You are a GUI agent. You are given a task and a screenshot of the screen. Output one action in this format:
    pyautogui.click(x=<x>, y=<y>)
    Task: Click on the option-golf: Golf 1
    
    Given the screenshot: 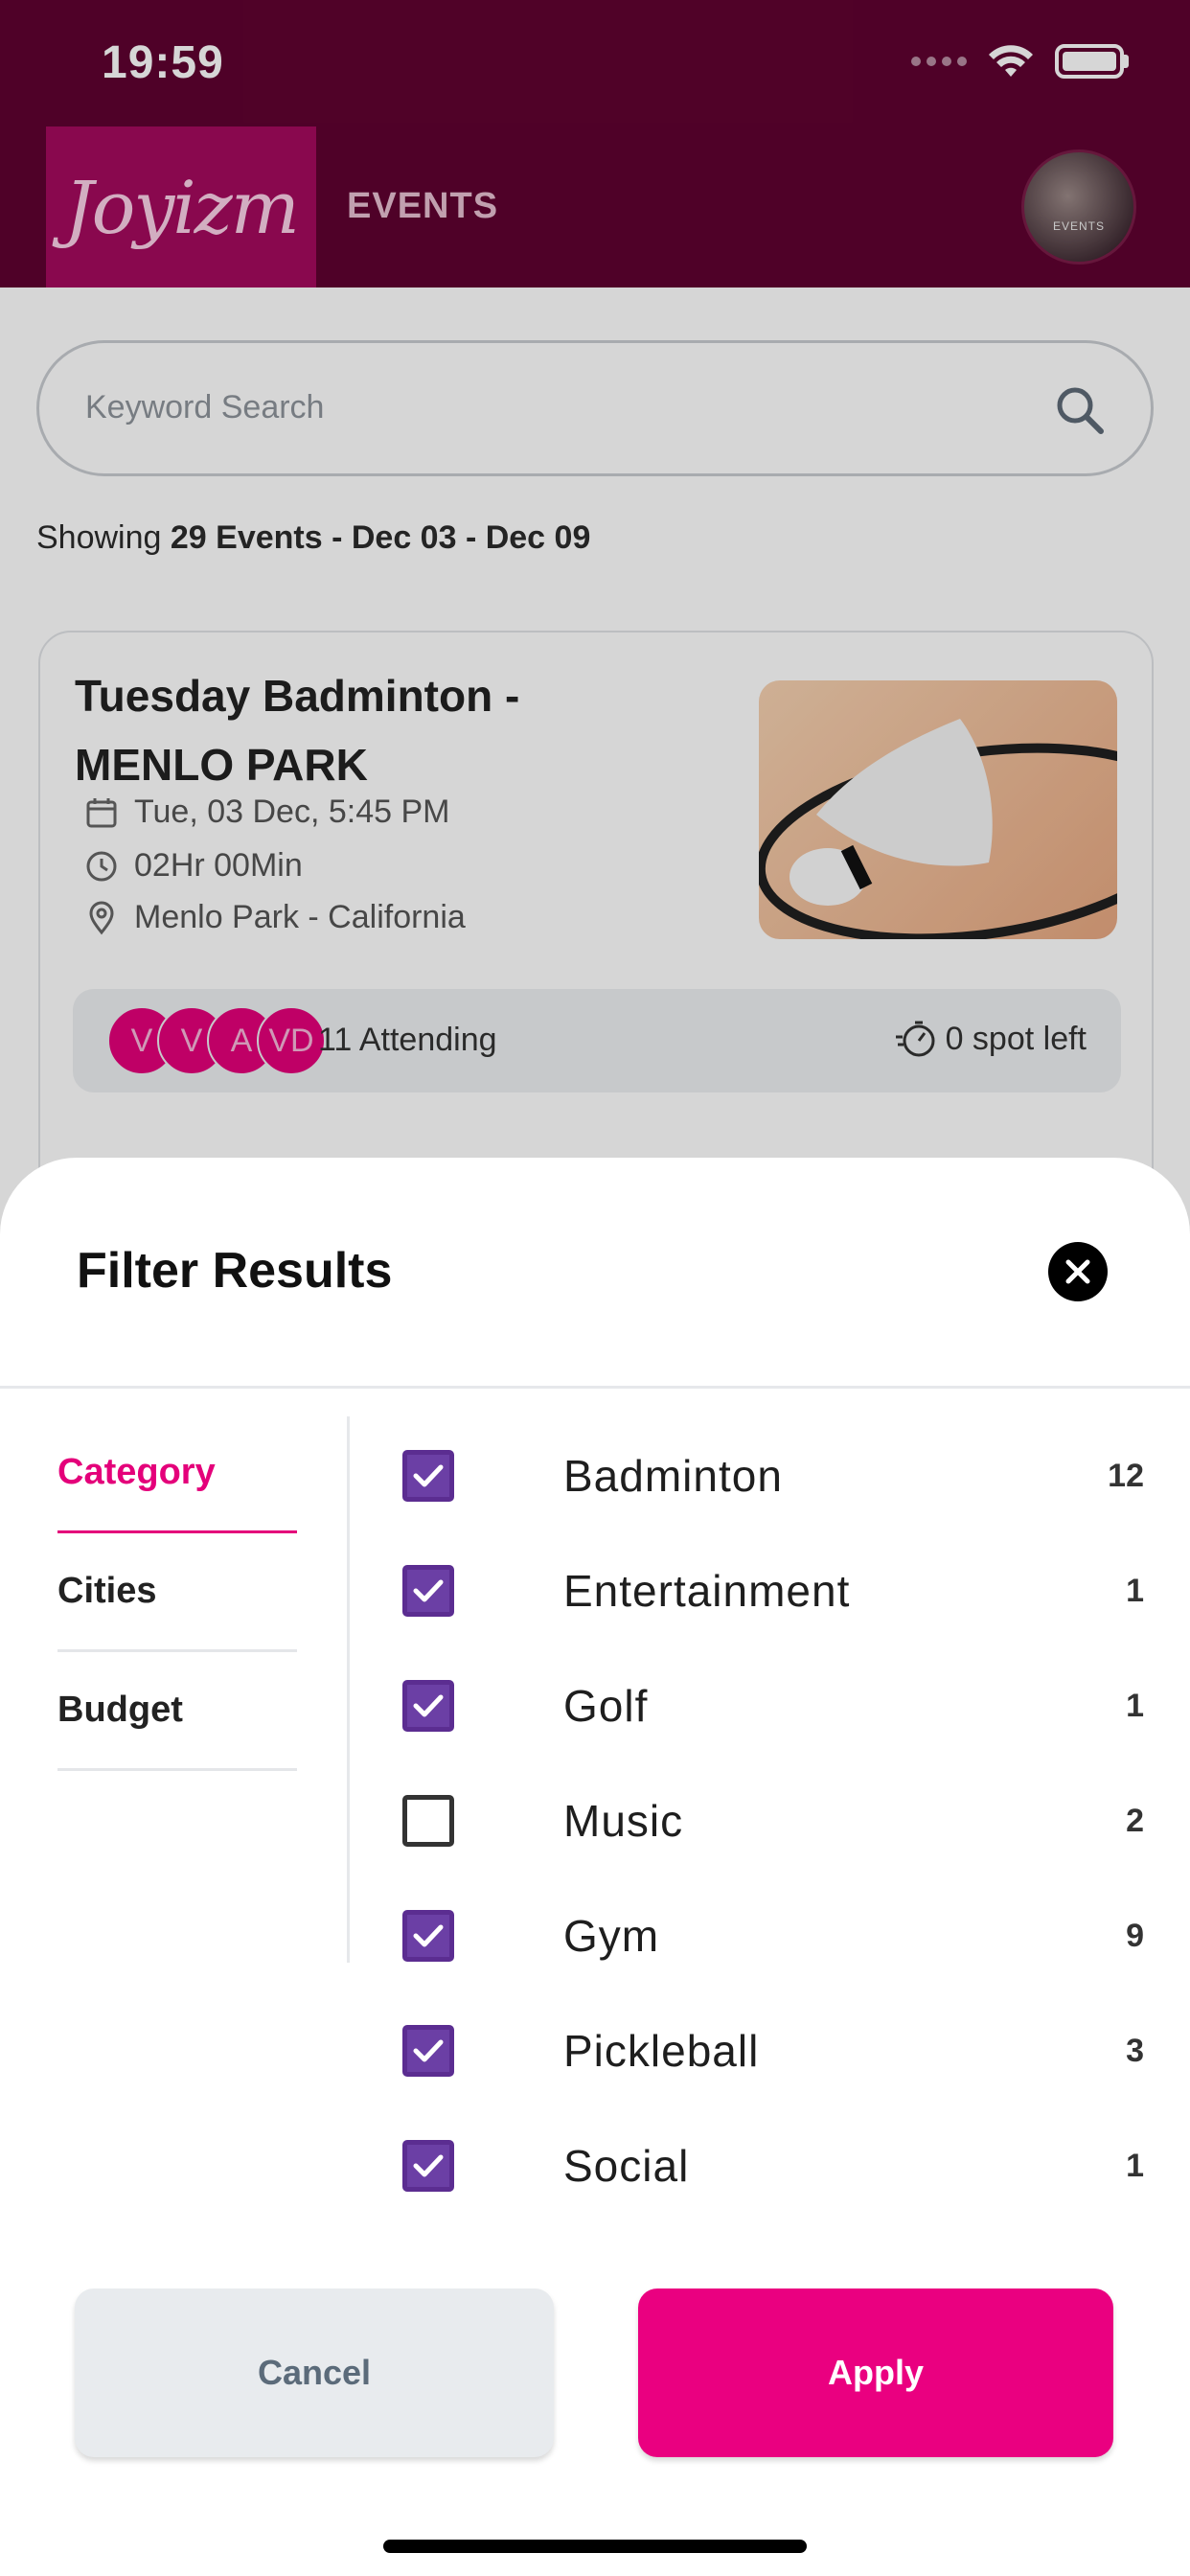 What is the action you would take?
    pyautogui.click(x=776, y=1705)
    